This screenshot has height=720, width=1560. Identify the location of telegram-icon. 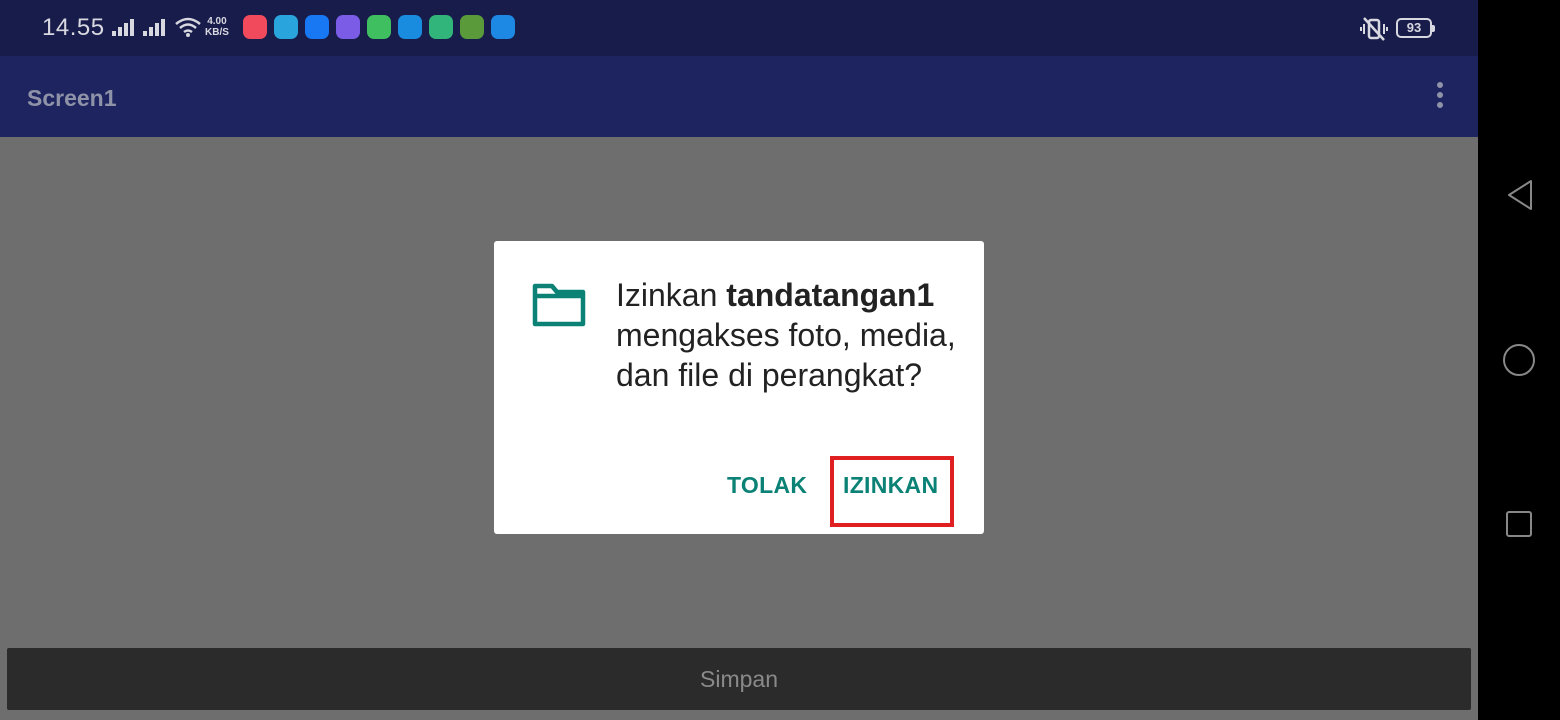
(286, 27).